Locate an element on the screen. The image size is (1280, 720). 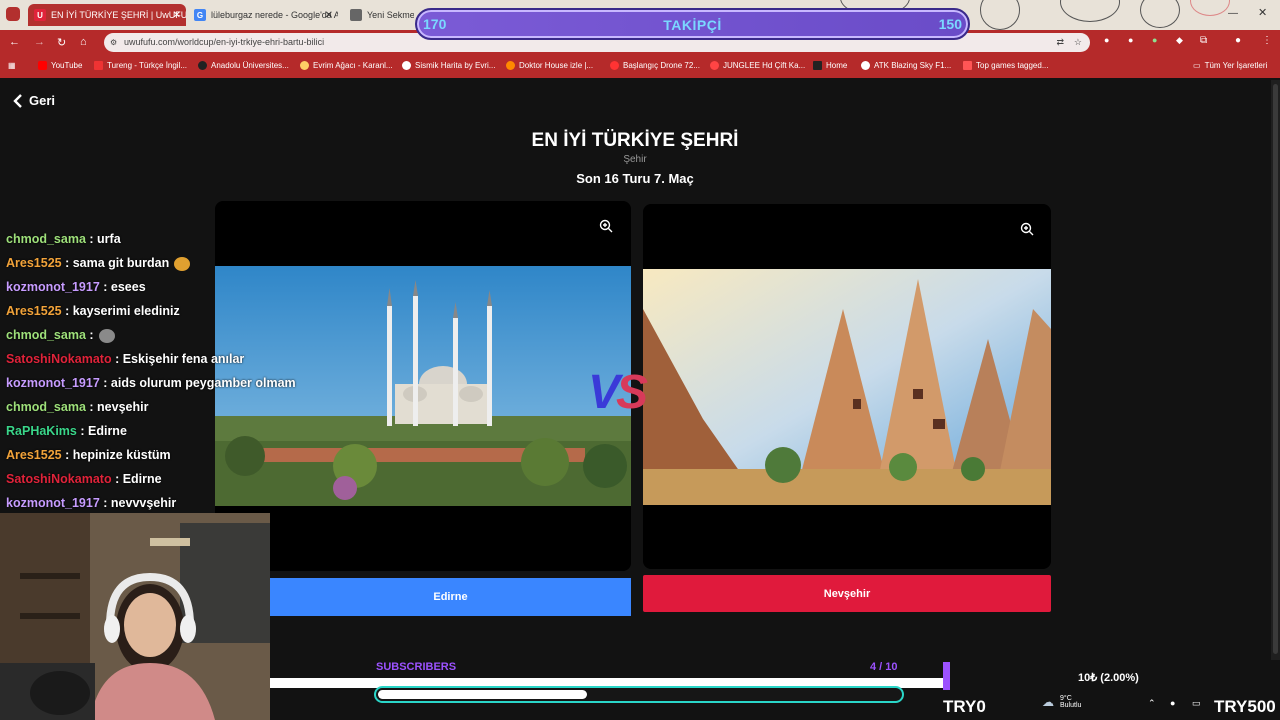
scrollbar-thumb is located at coordinates (1275, 369).